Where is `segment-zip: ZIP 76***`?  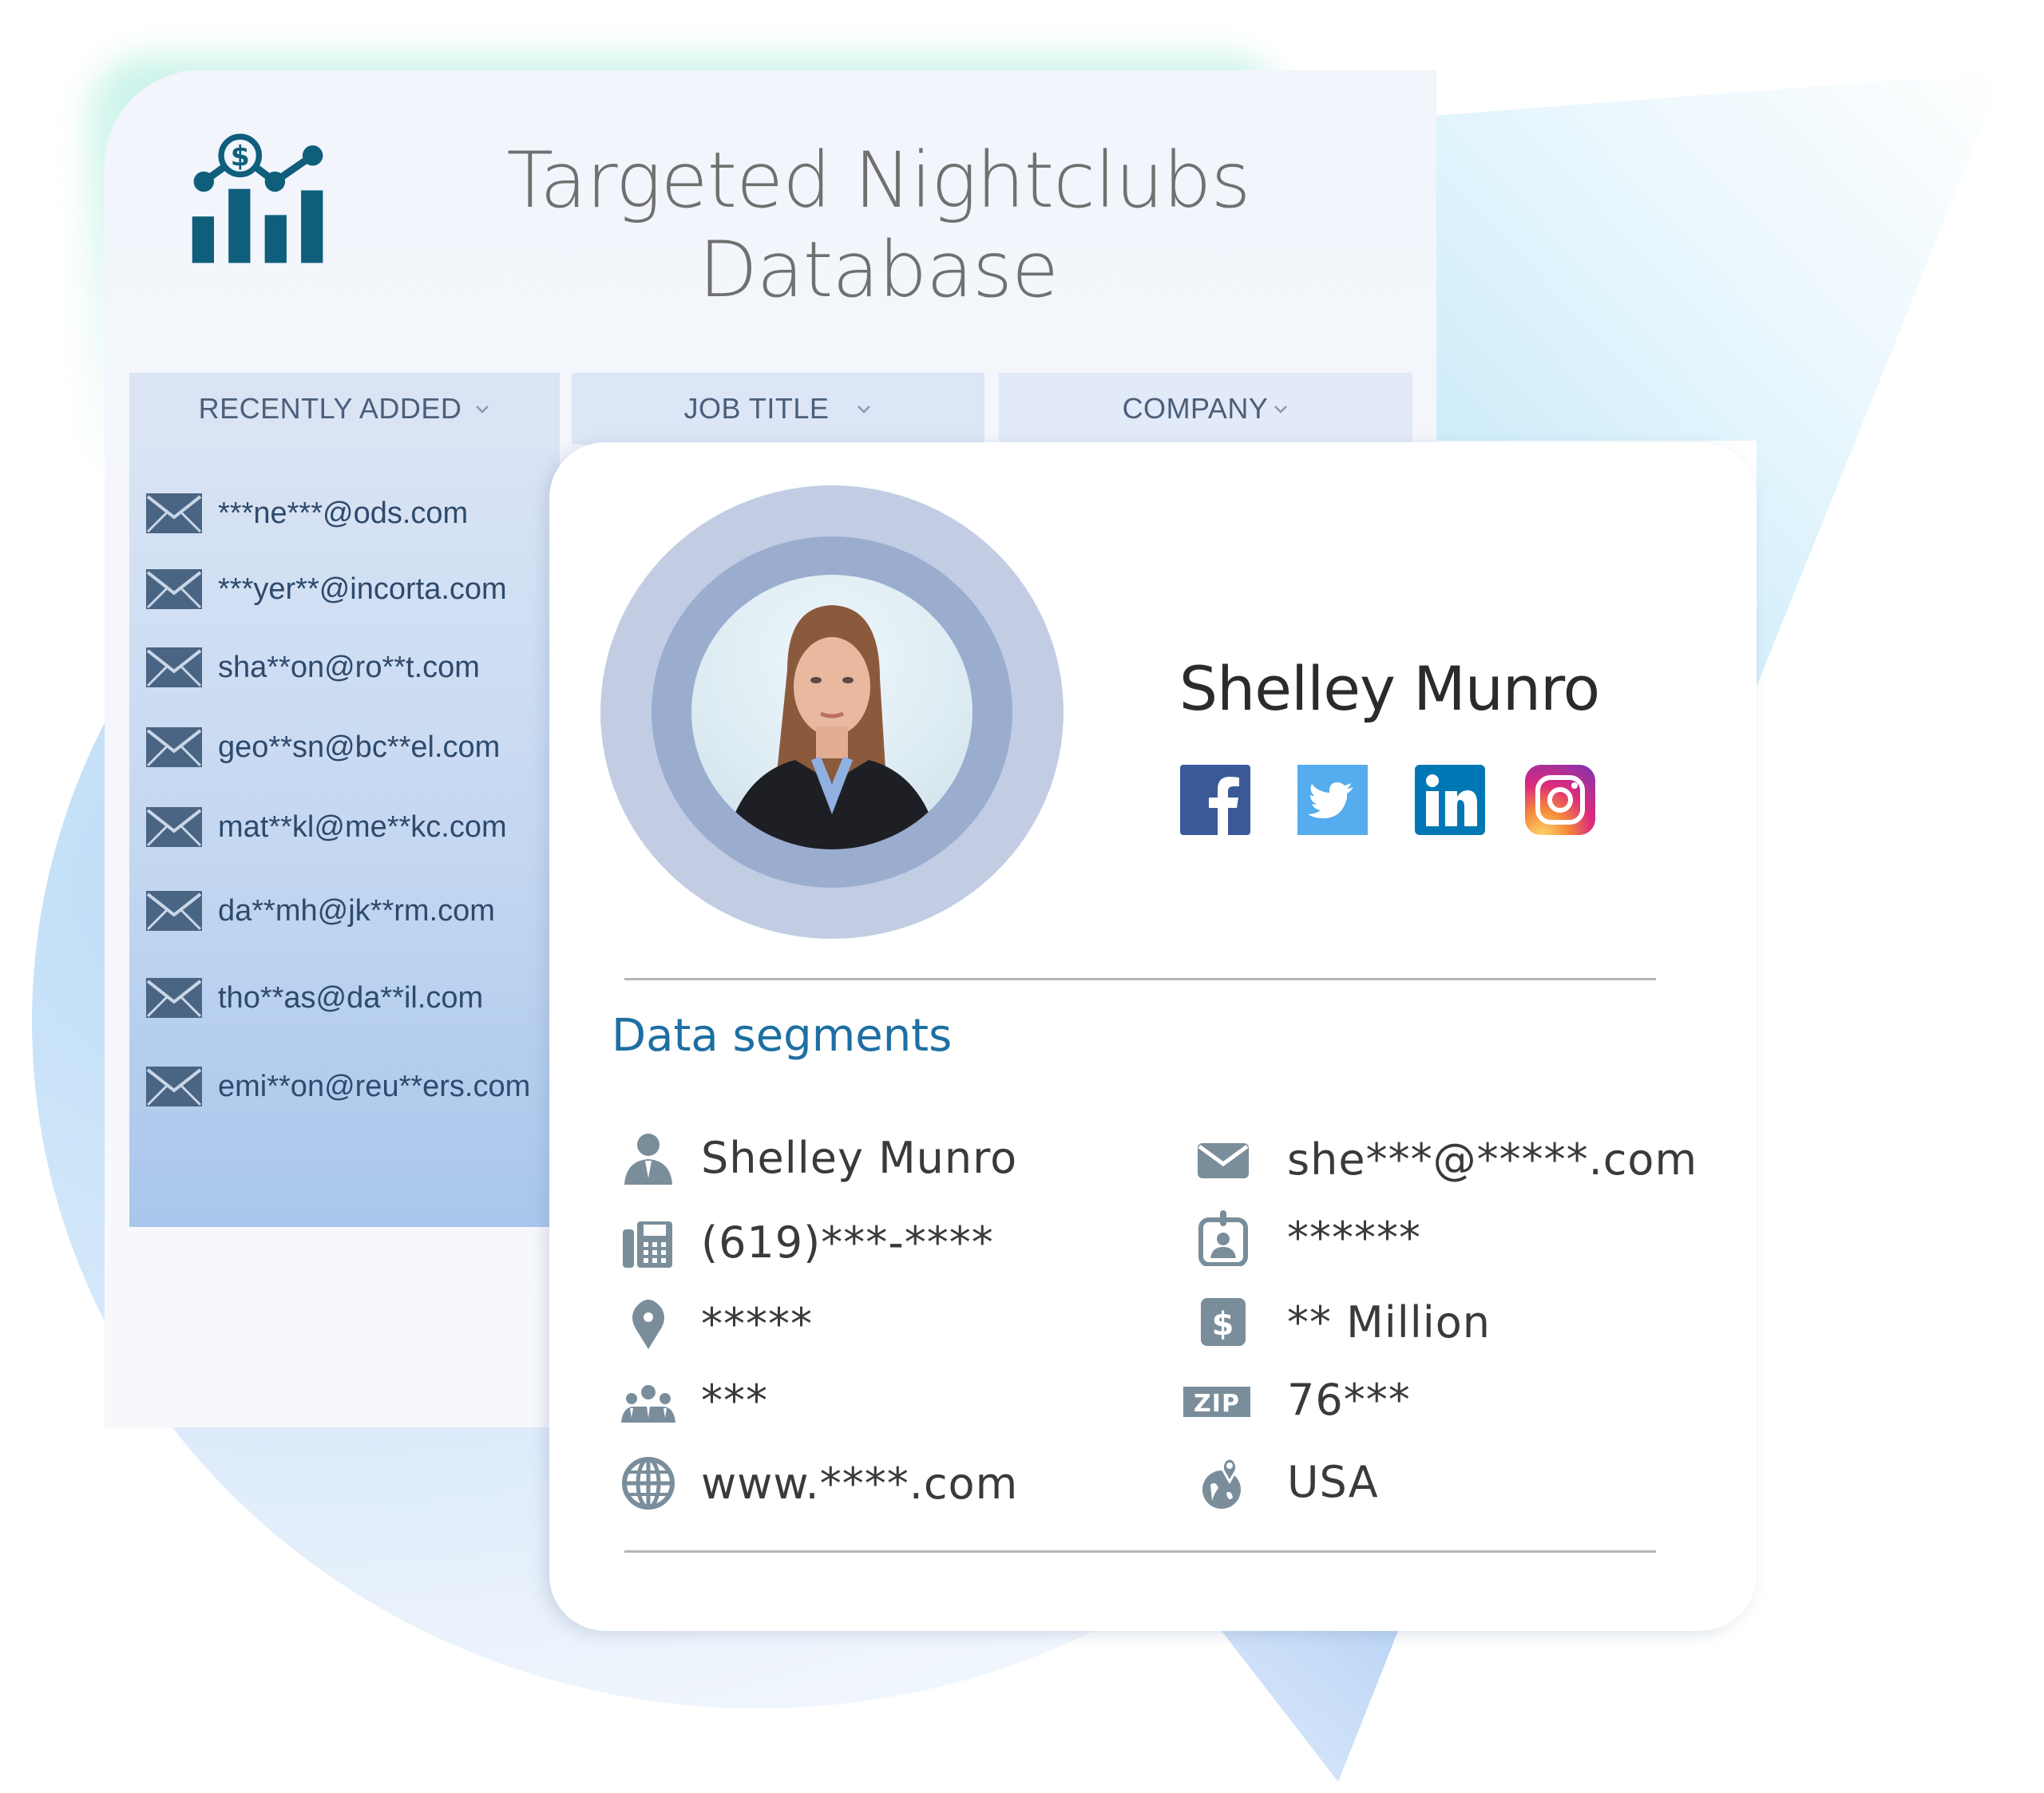 segment-zip: ZIP 76*** is located at coordinates (1297, 1400).